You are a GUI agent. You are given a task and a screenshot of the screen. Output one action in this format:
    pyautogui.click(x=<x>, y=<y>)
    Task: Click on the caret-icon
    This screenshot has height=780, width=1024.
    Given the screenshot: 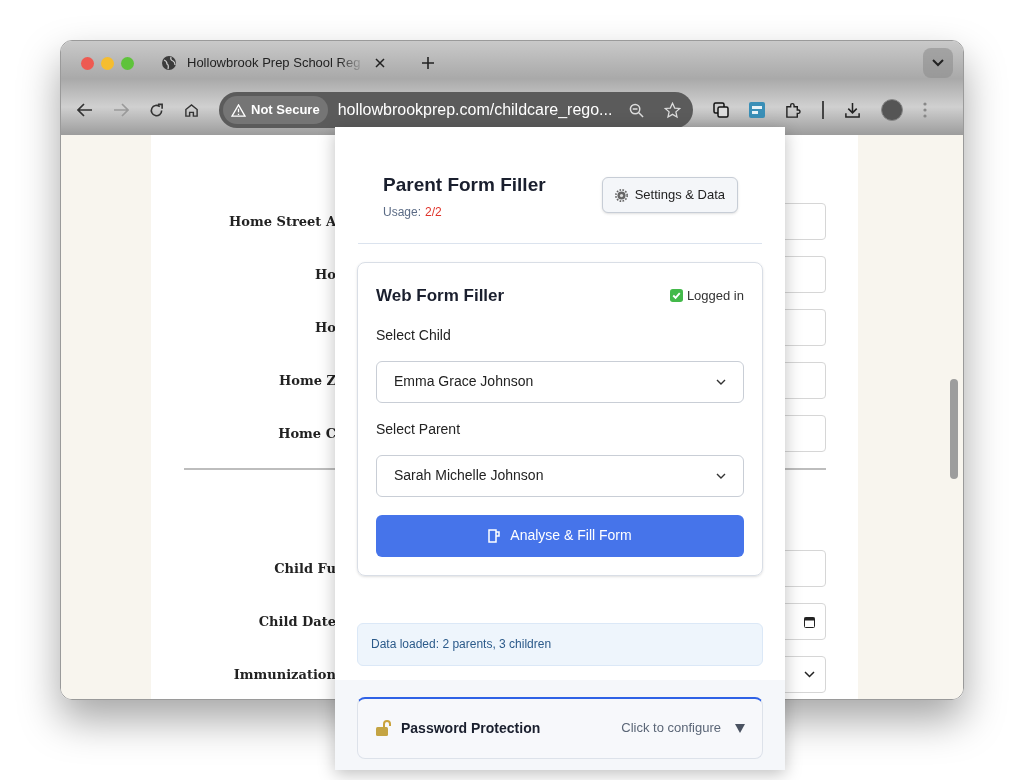 What is the action you would take?
    pyautogui.click(x=740, y=728)
    